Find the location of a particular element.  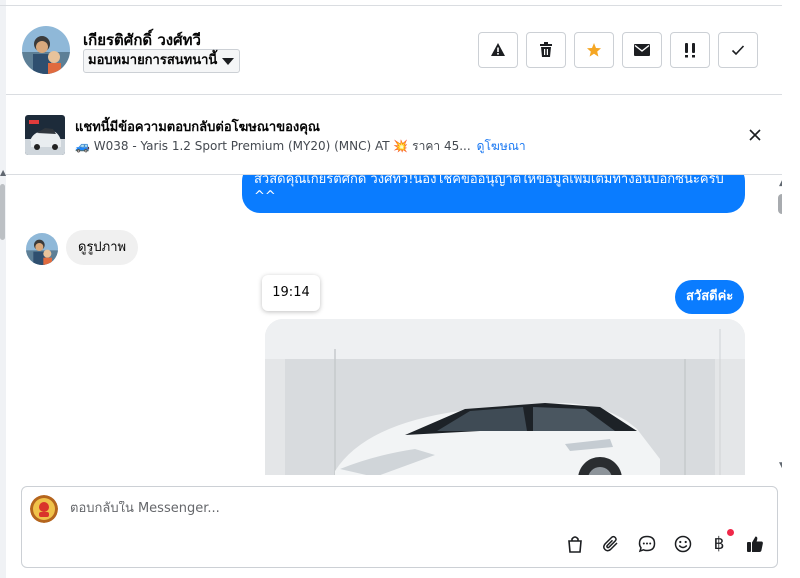

page-avatar is located at coordinates (44, 509).